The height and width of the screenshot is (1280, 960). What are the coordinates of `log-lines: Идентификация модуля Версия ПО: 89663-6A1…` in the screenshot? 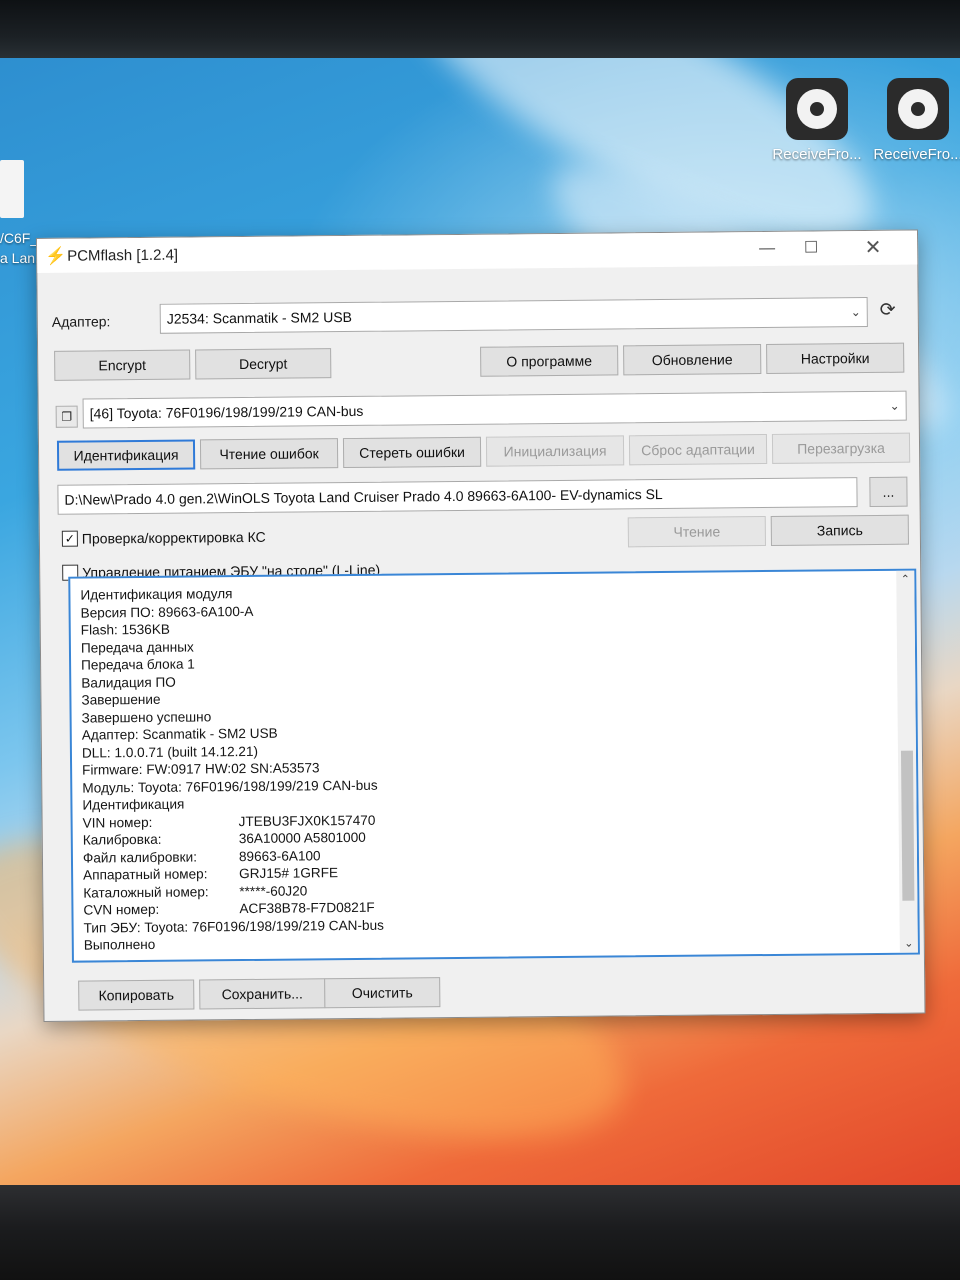 It's located at (232, 769).